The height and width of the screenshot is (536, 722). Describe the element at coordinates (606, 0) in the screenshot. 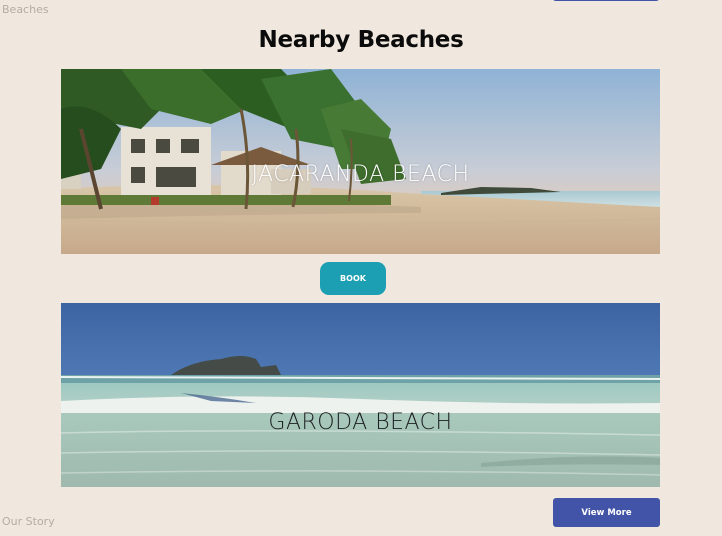

I see `top-button` at that location.